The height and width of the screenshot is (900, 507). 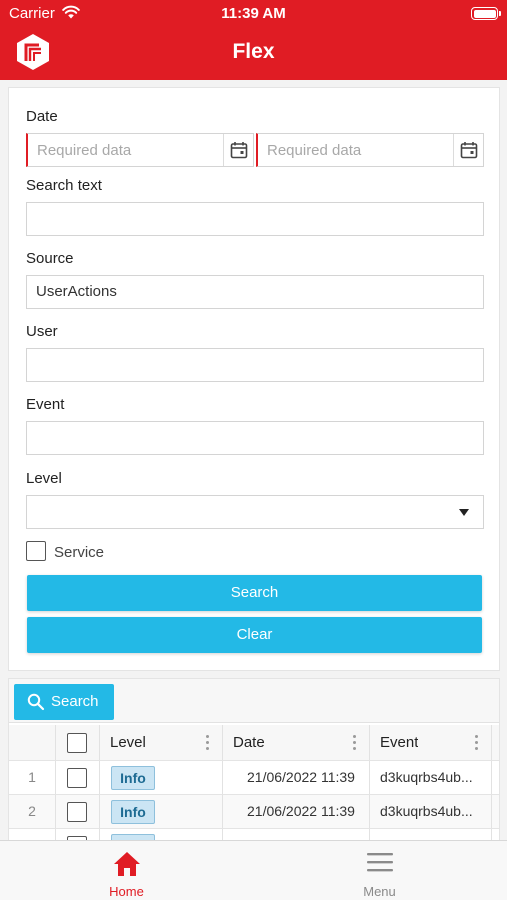 What do you see at coordinates (44, 478) in the screenshot?
I see `level-label: Level` at bounding box center [44, 478].